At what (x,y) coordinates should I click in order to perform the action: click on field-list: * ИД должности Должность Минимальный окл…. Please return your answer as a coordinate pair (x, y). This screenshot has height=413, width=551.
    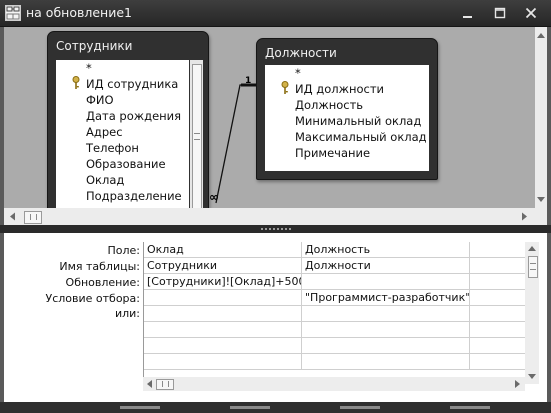
    Looking at the image, I should click on (347, 118).